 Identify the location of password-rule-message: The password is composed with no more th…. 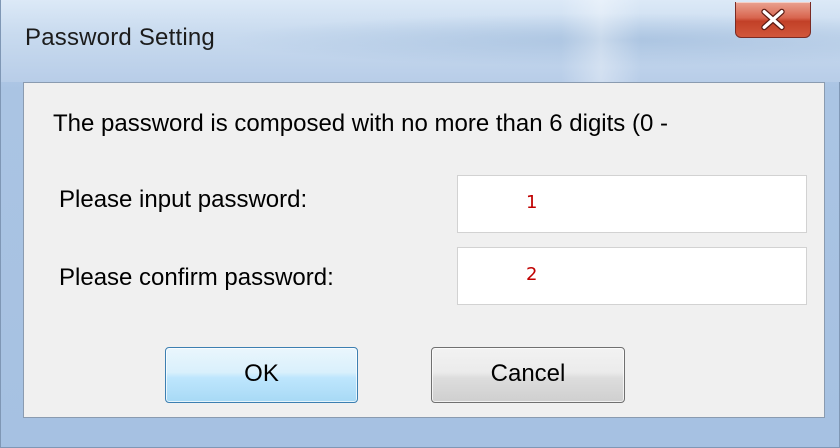
(360, 123).